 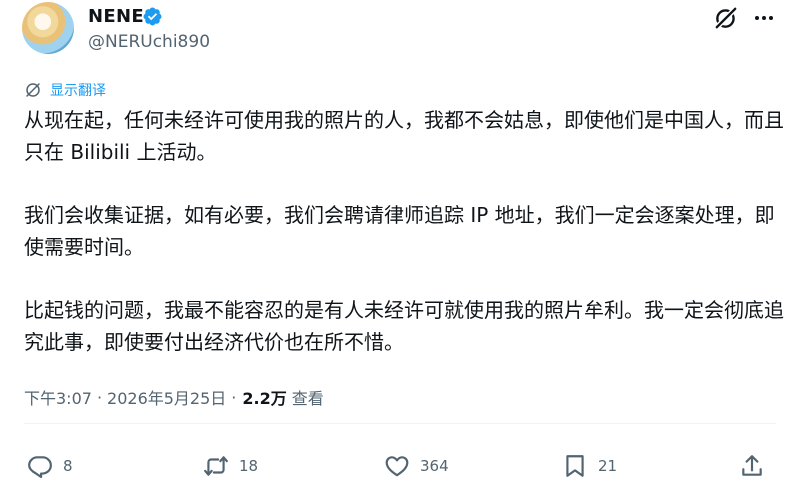 What do you see at coordinates (68, 466) in the screenshot?
I see `reply-count: 8` at bounding box center [68, 466].